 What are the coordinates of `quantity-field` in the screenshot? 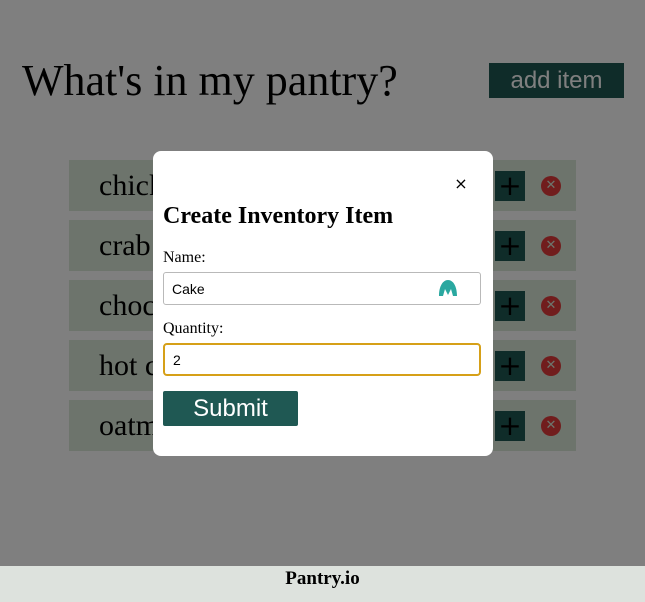 It's located at (322, 359).